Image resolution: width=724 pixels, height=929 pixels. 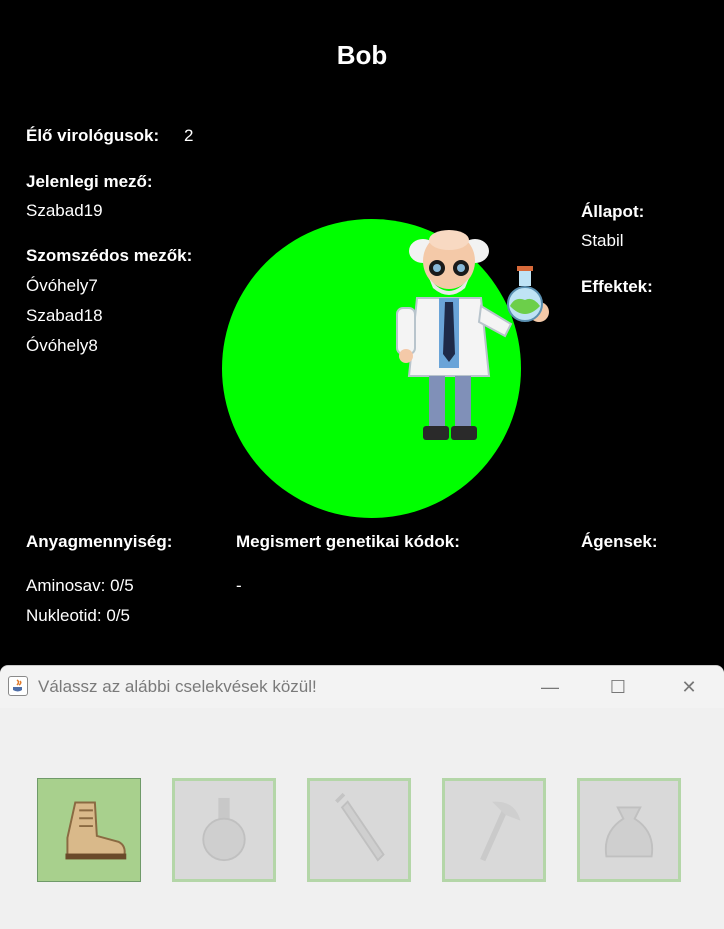 I want to click on dialog-title: Válassz az alábbi cselekvések közül!, so click(x=177, y=686).